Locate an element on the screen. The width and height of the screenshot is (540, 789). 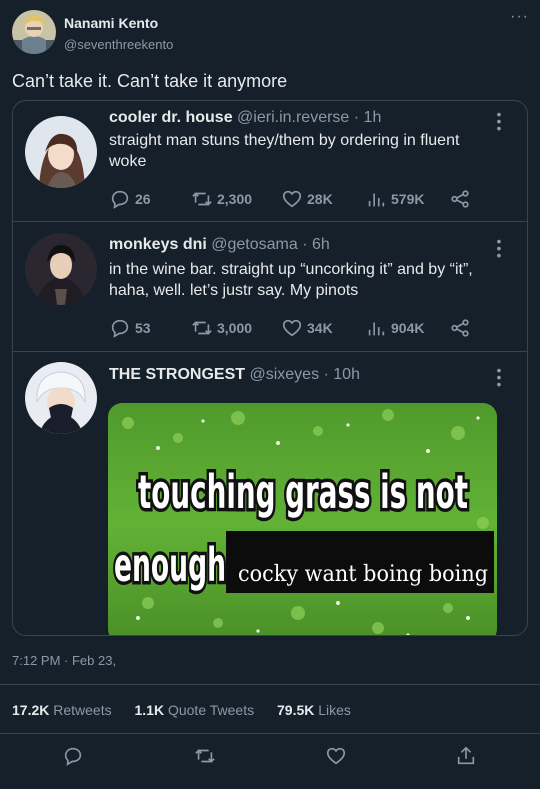
meme-overlay-text: cocky want boing boing is located at coordinates (363, 574).